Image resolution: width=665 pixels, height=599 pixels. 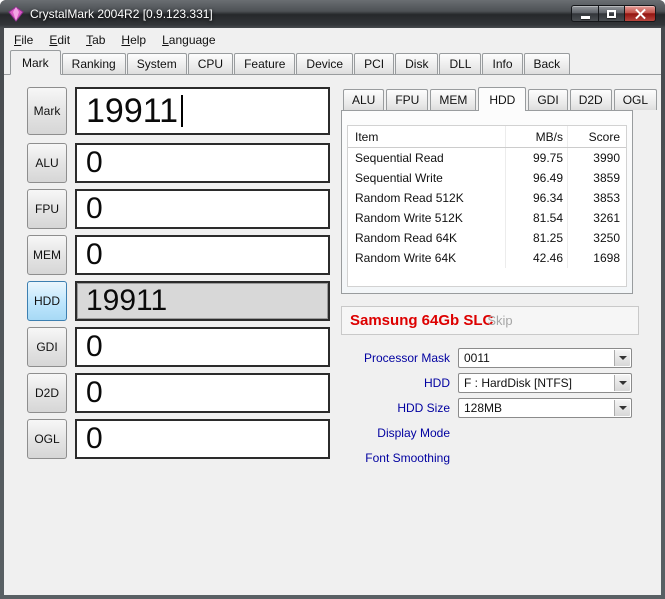 What do you see at coordinates (210, 63) in the screenshot?
I see `tab-cpu: CPU` at bounding box center [210, 63].